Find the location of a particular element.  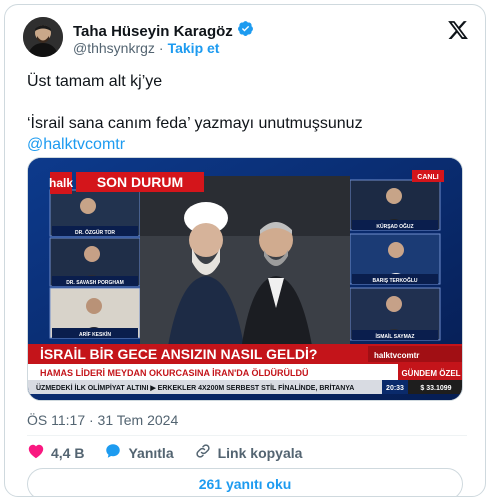

verified-badge-icon is located at coordinates (245, 31).